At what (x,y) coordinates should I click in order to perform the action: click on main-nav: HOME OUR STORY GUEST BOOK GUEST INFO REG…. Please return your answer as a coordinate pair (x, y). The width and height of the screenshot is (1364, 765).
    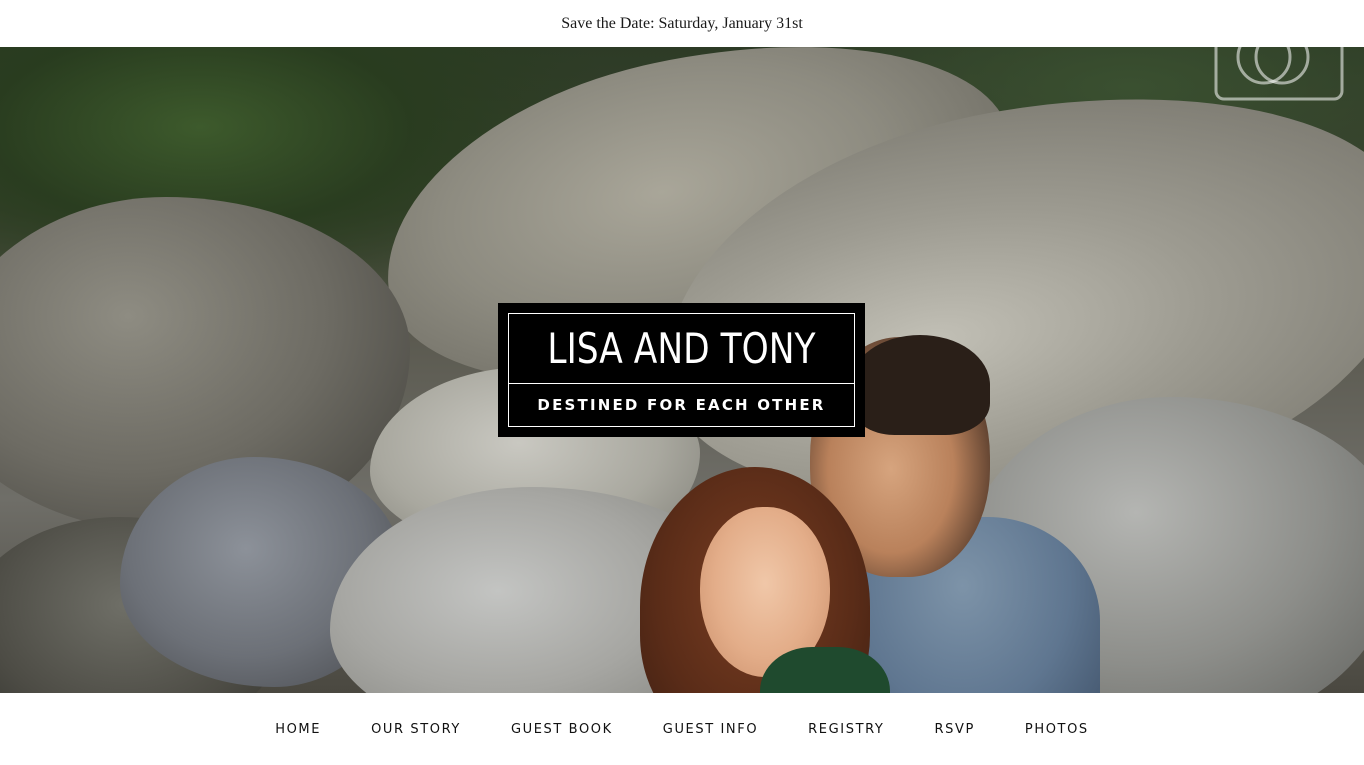
    Looking at the image, I should click on (682, 729).